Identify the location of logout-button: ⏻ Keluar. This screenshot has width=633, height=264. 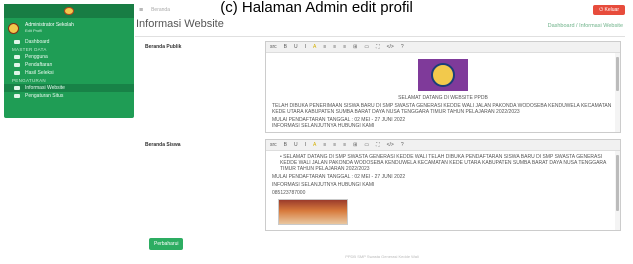
(609, 10).